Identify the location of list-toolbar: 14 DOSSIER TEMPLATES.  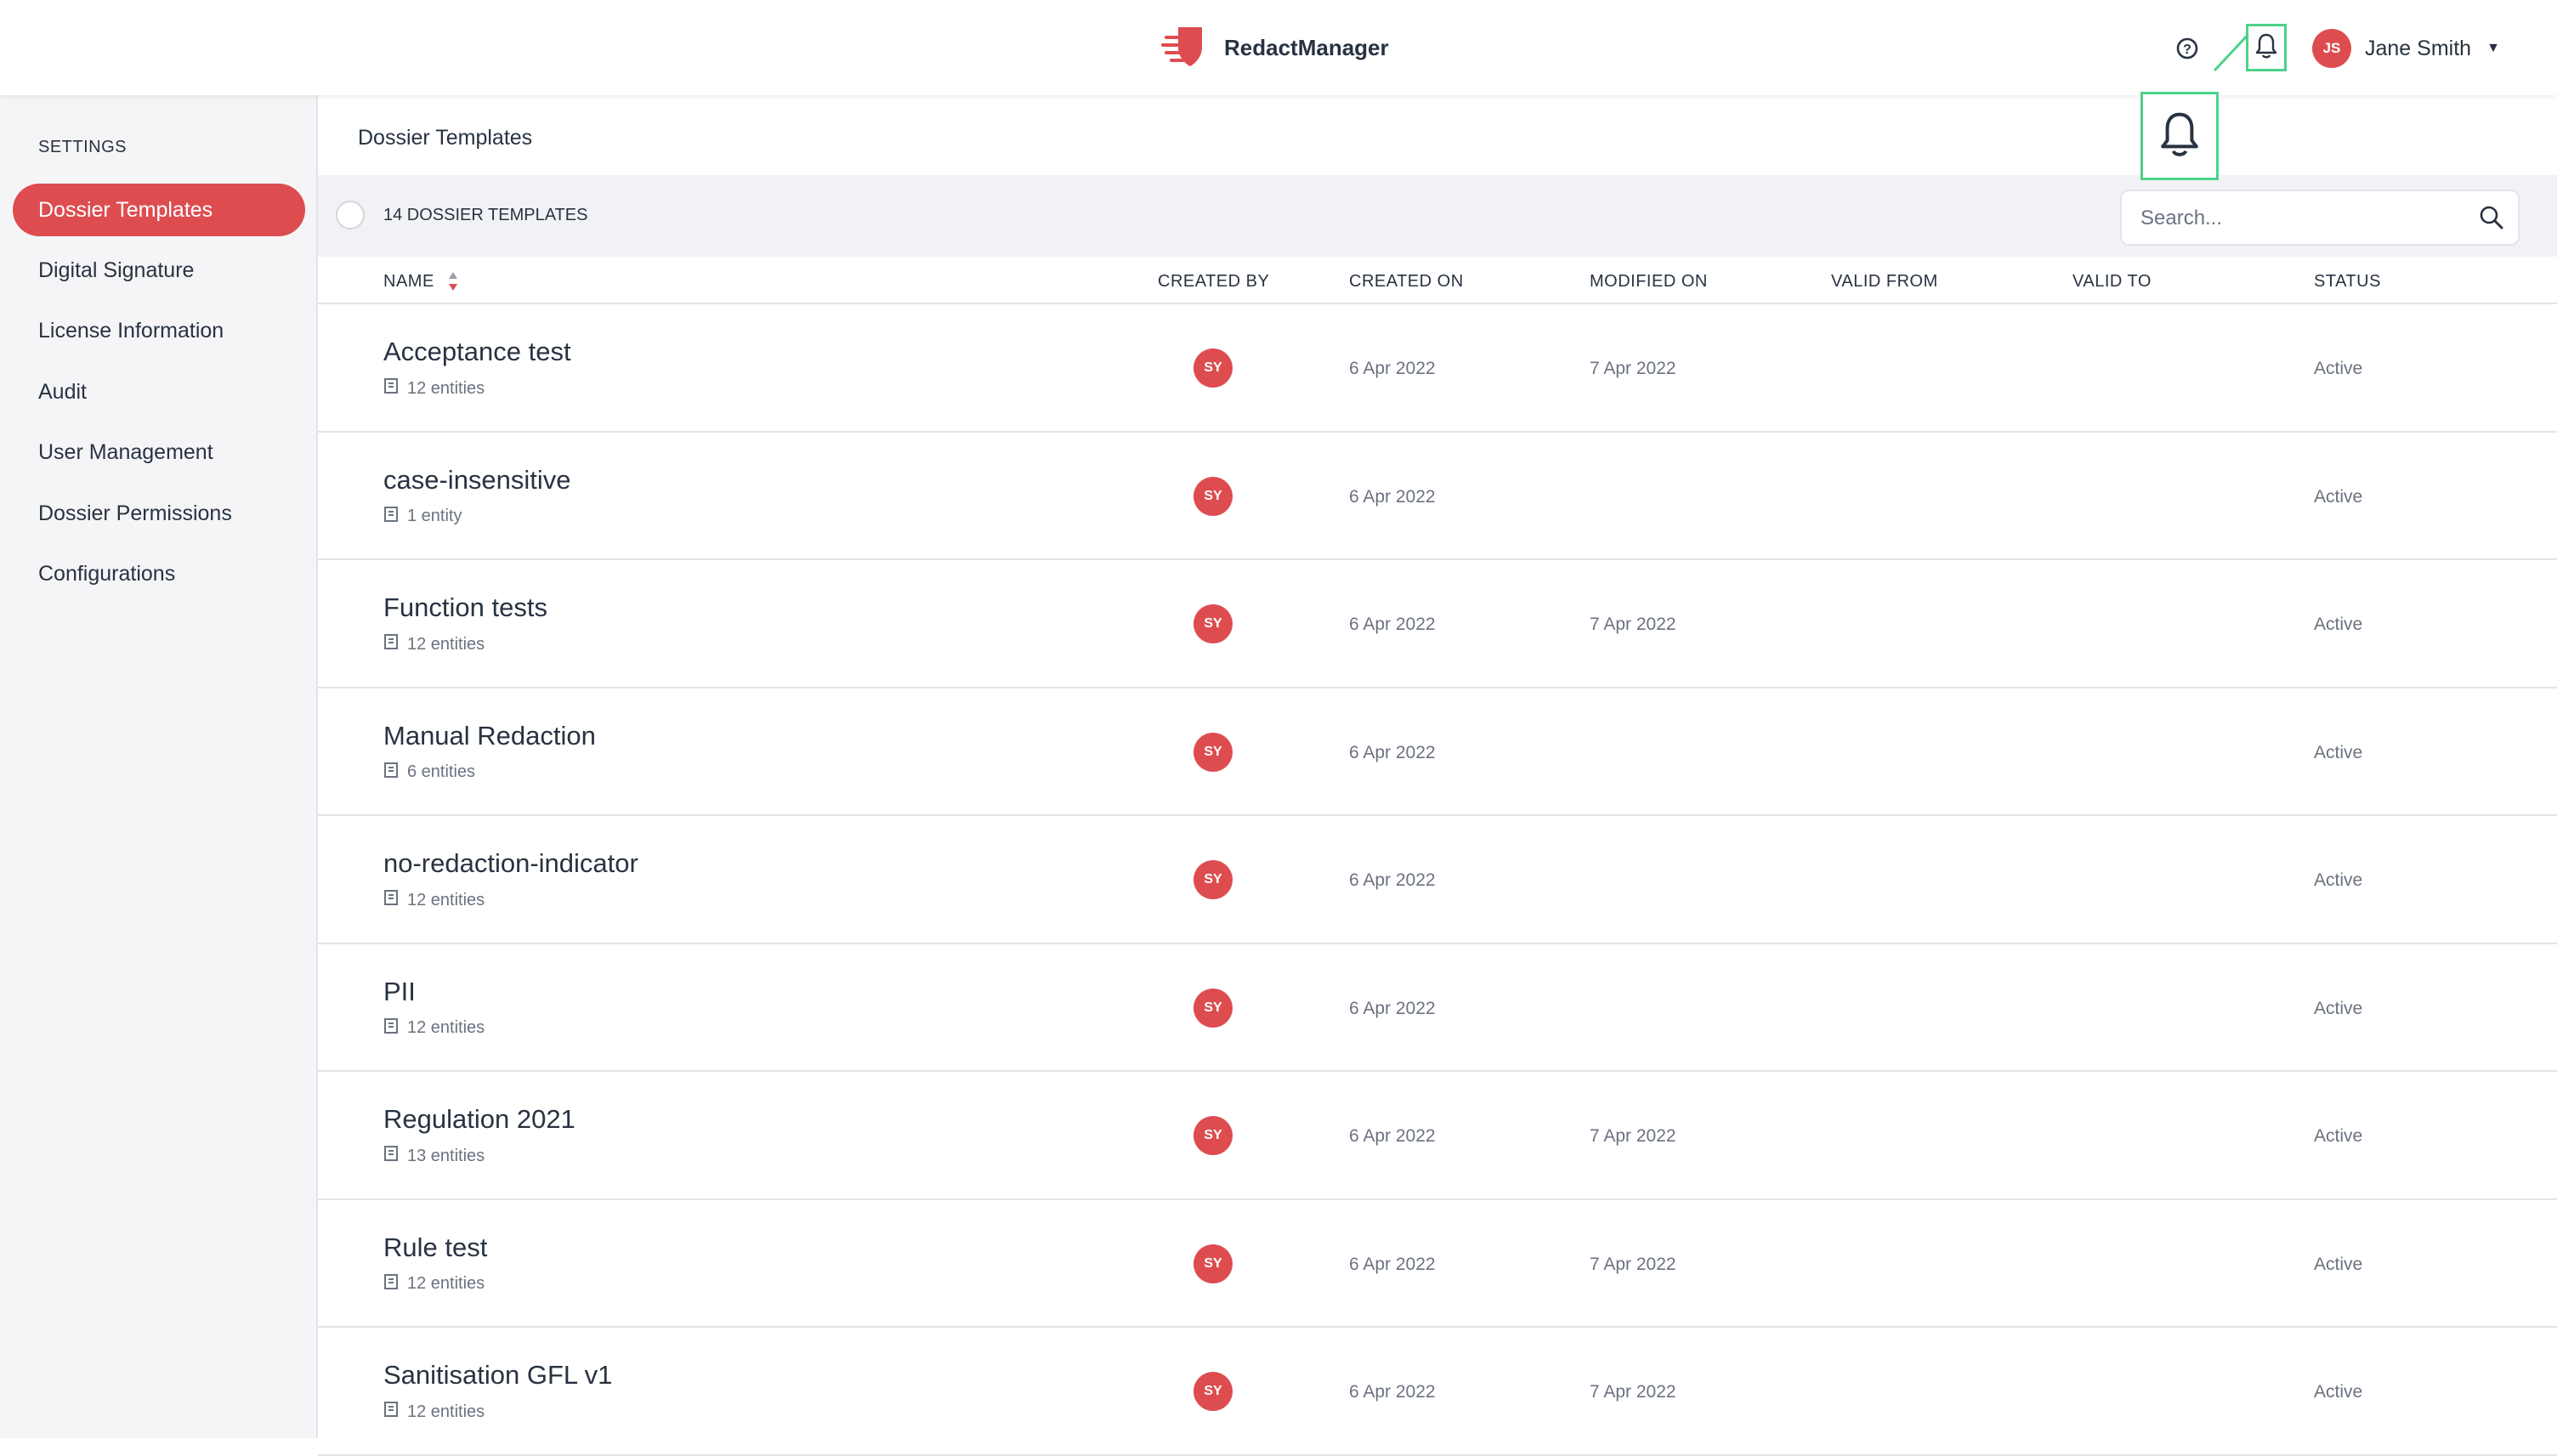
(1438, 216).